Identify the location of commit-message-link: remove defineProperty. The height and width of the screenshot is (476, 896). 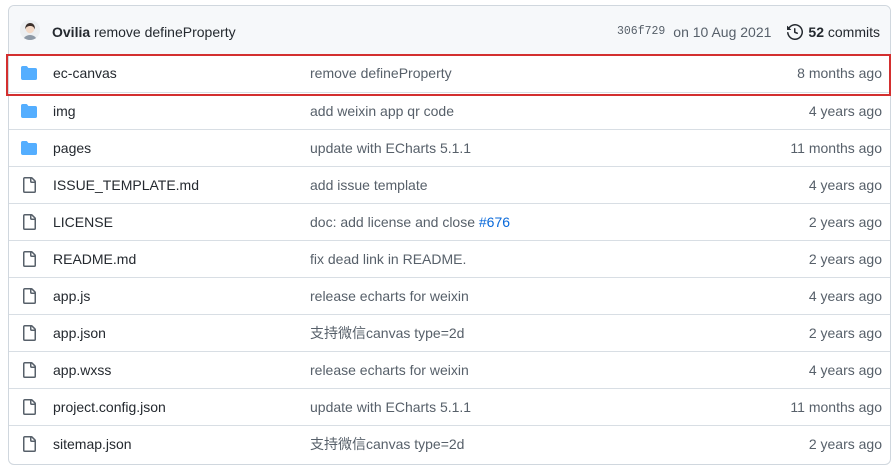
(381, 73).